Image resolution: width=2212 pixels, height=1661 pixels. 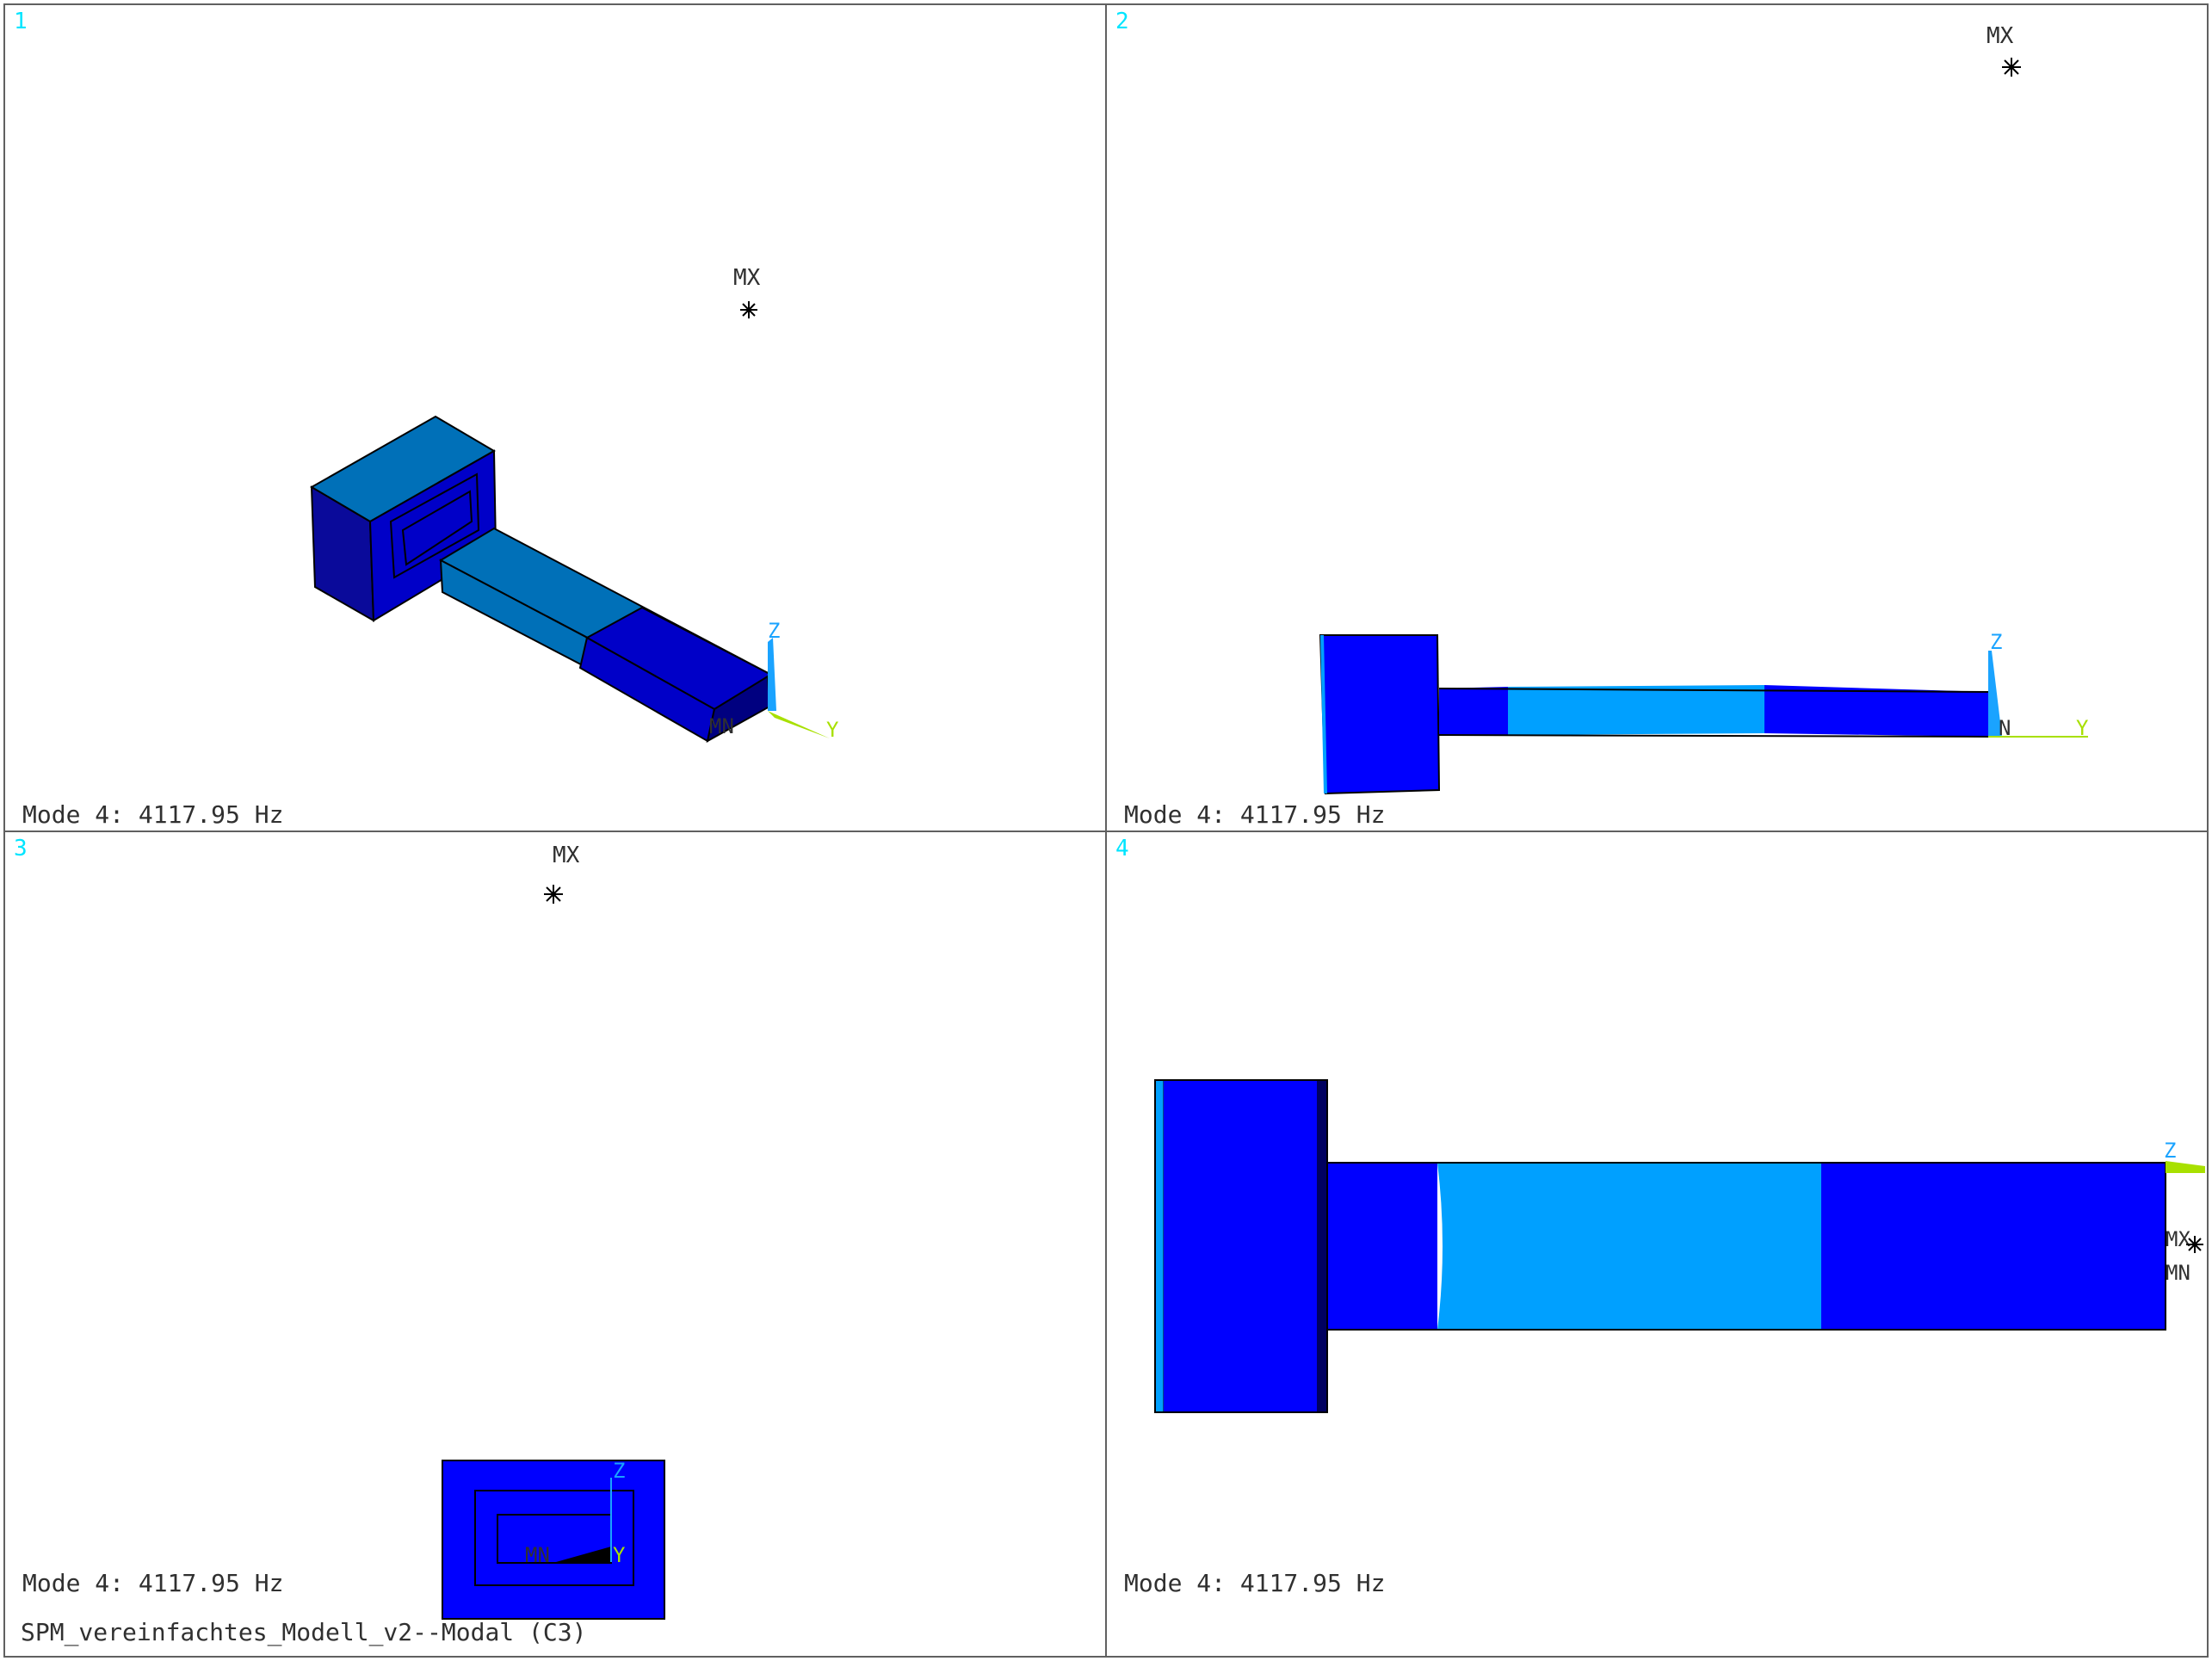 What do you see at coordinates (1122, 848) in the screenshot?
I see `viewport-number: 4` at bounding box center [1122, 848].